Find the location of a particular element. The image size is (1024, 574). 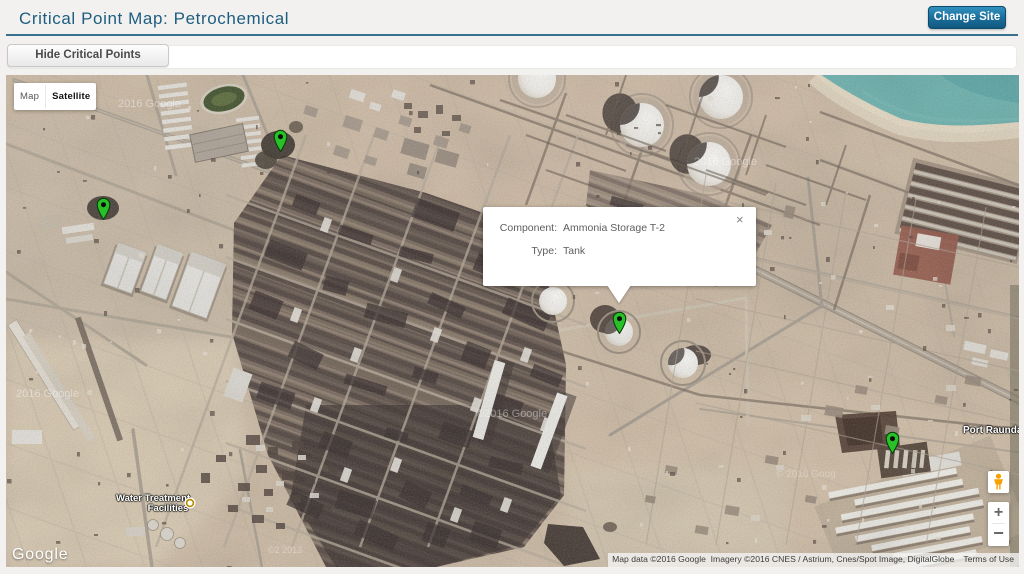

svg-text: ©2 2013 is located at coordinates (285, 550).